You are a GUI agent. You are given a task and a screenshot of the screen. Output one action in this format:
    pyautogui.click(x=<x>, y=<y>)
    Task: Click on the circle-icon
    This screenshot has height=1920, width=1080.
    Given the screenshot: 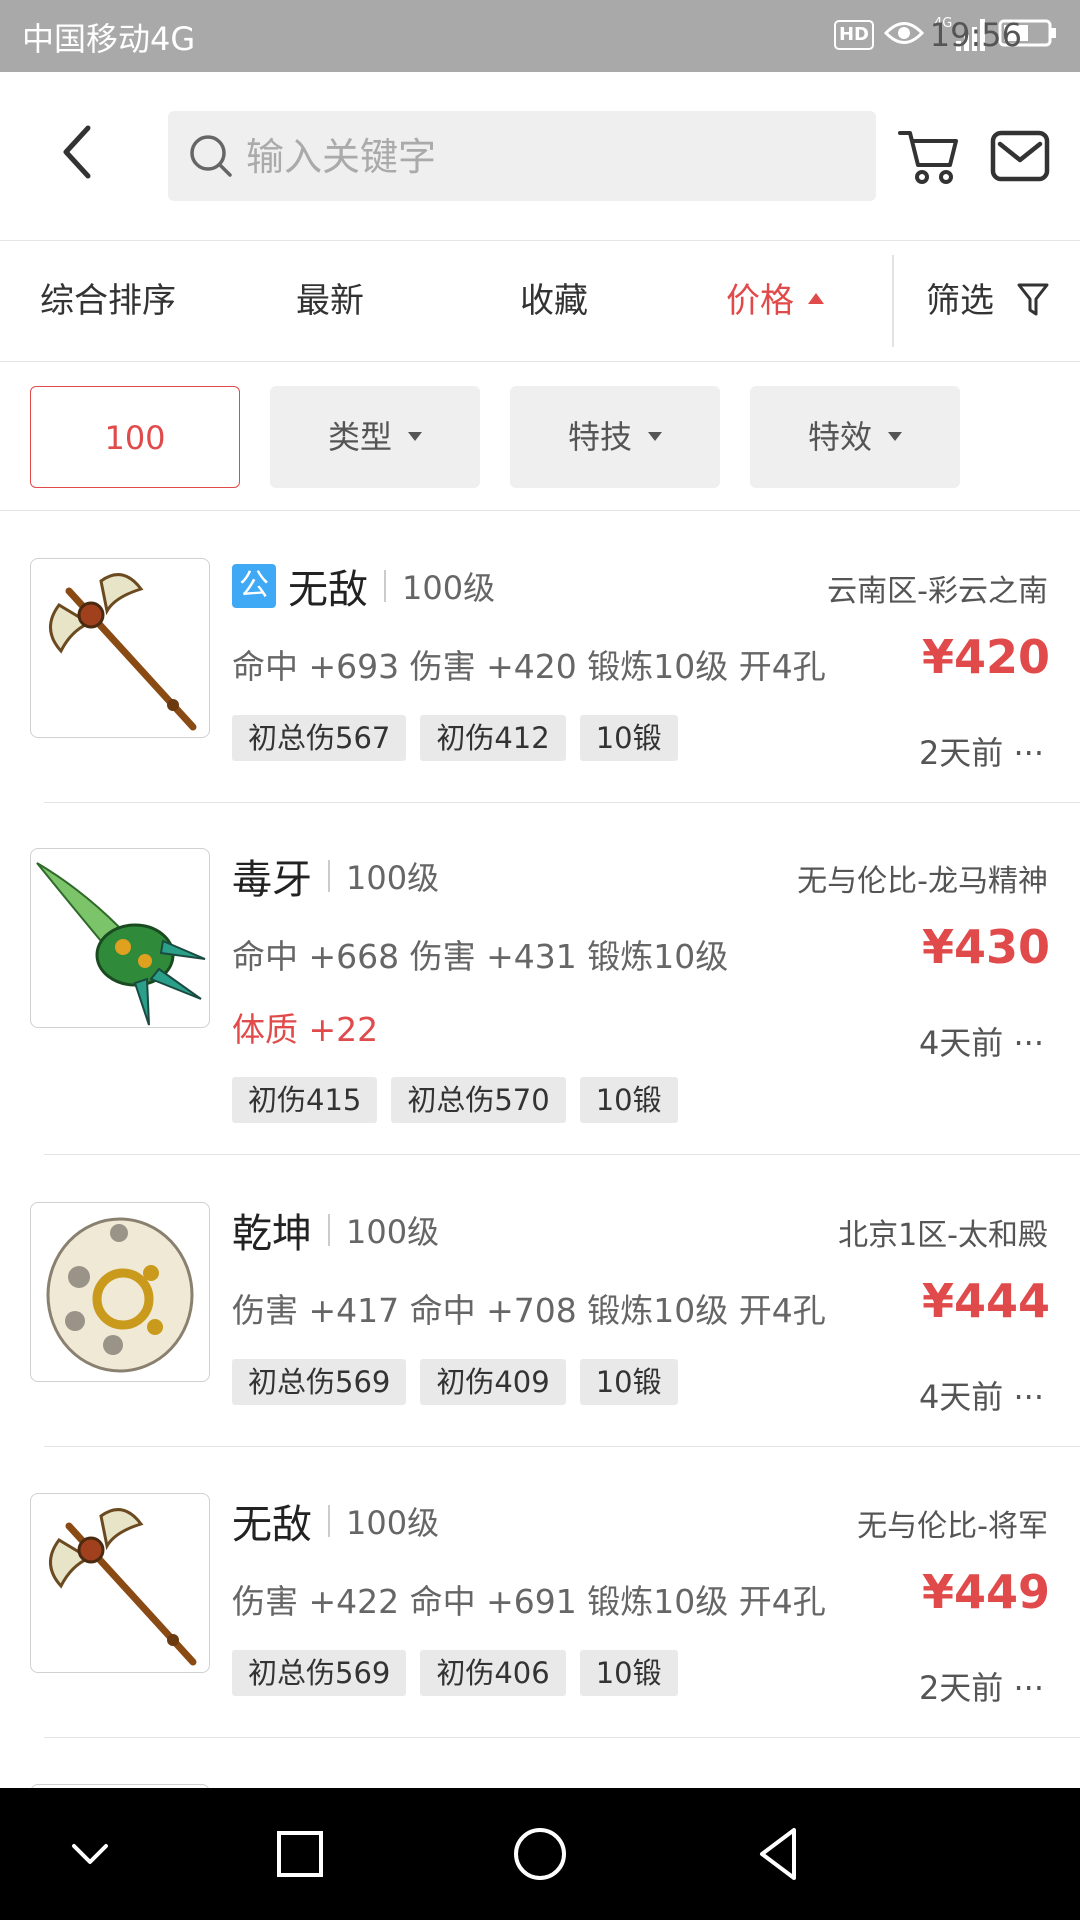 What is the action you would take?
    pyautogui.click(x=540, y=1854)
    